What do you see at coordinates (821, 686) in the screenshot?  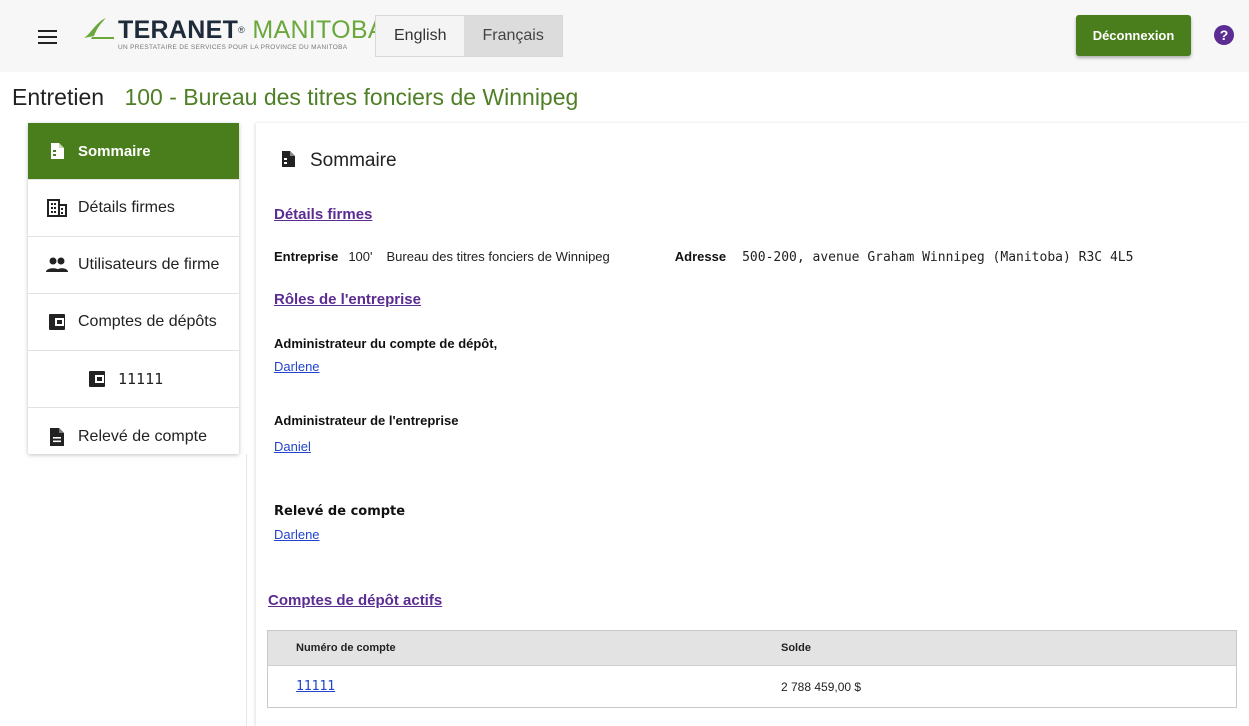 I see `account-balance: 2 788 459,00 $` at bounding box center [821, 686].